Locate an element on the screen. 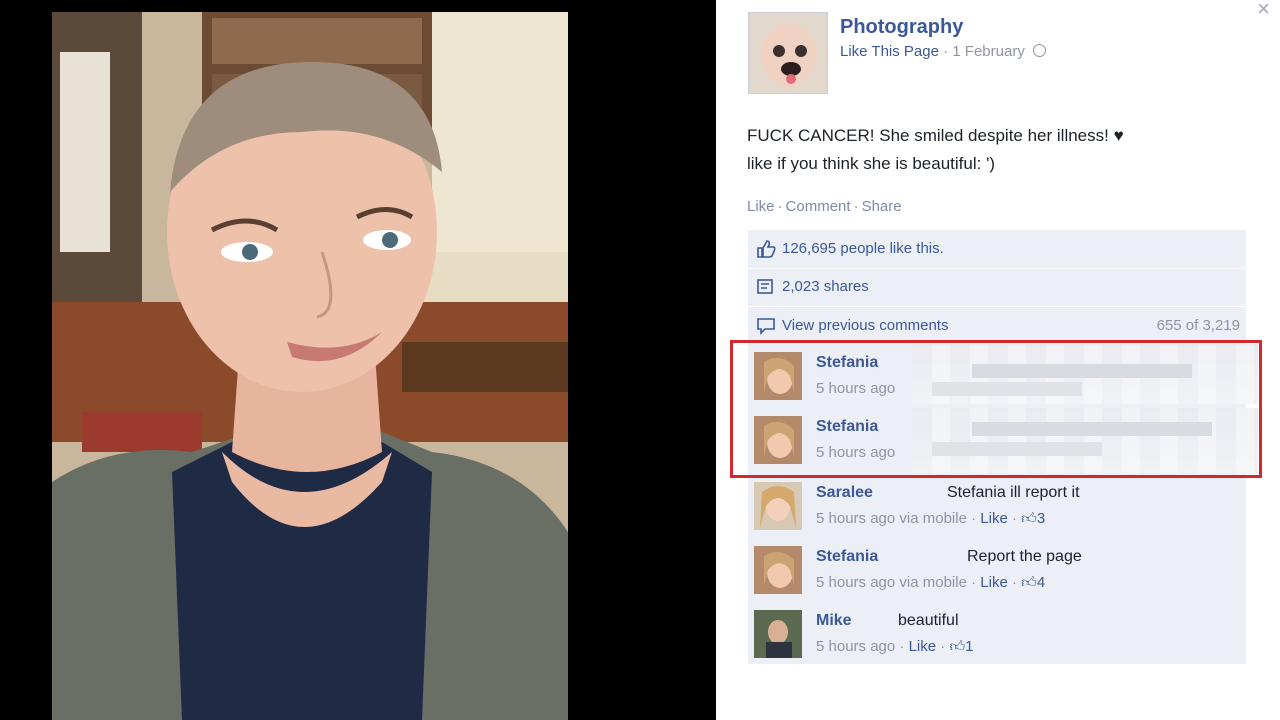  comment-meta: 5 hours ago via mobile · Like · 👍︎4 is located at coordinates (931, 582).